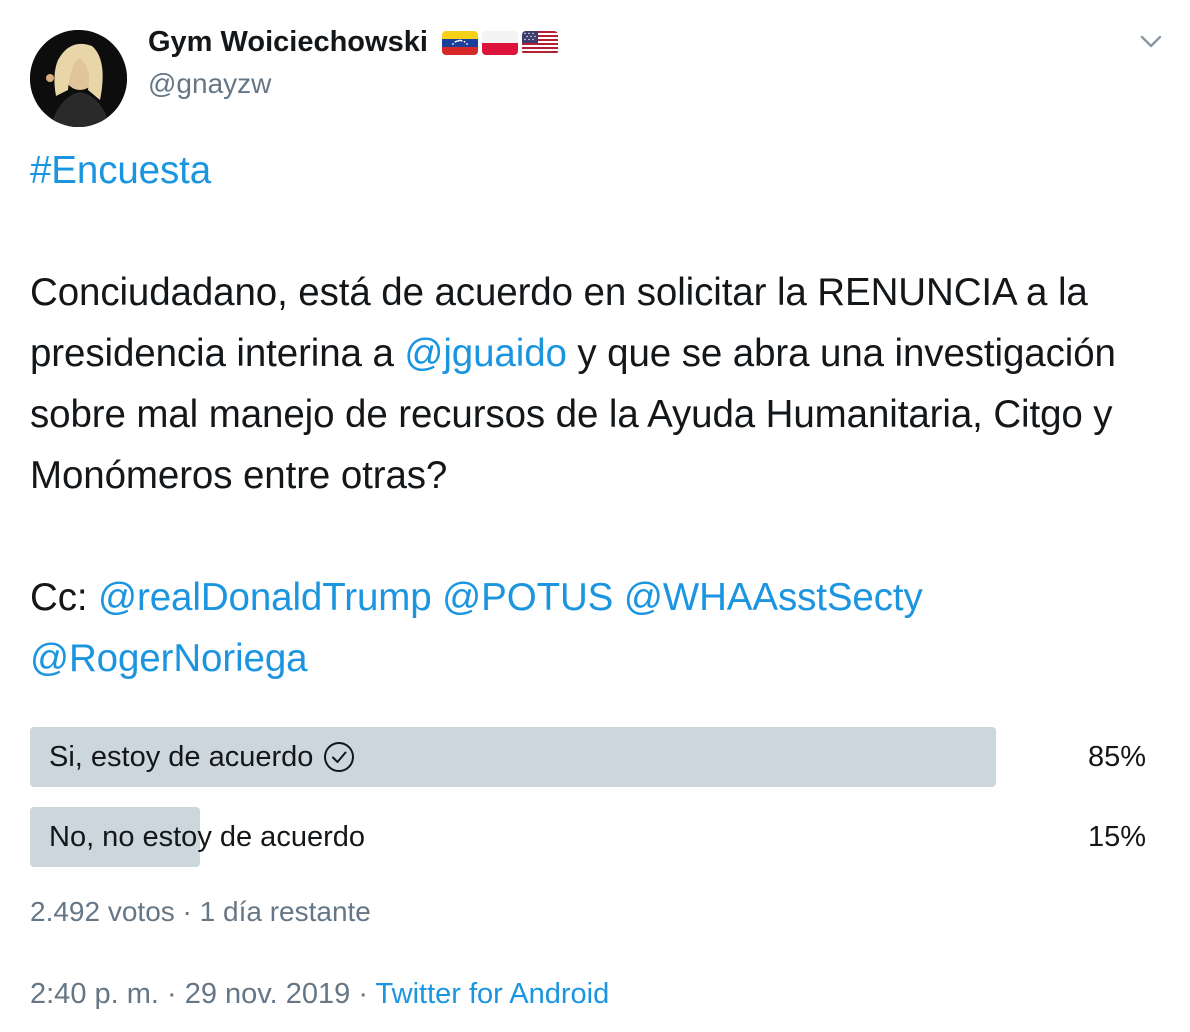  What do you see at coordinates (265, 597) in the screenshot?
I see `mention-realdonaldtrump: @realDonaldTrump` at bounding box center [265, 597].